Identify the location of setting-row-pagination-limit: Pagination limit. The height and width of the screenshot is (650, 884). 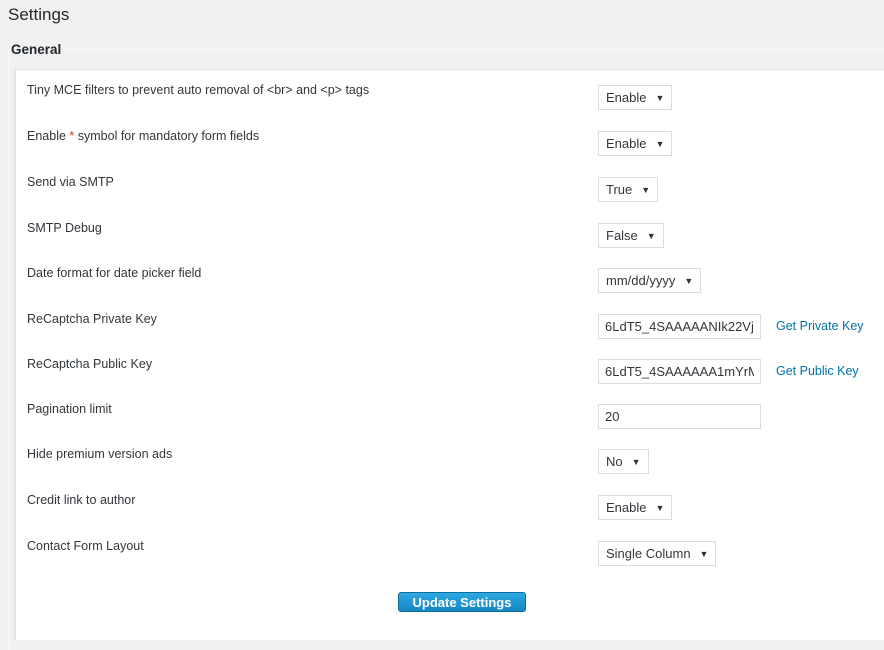
(450, 417).